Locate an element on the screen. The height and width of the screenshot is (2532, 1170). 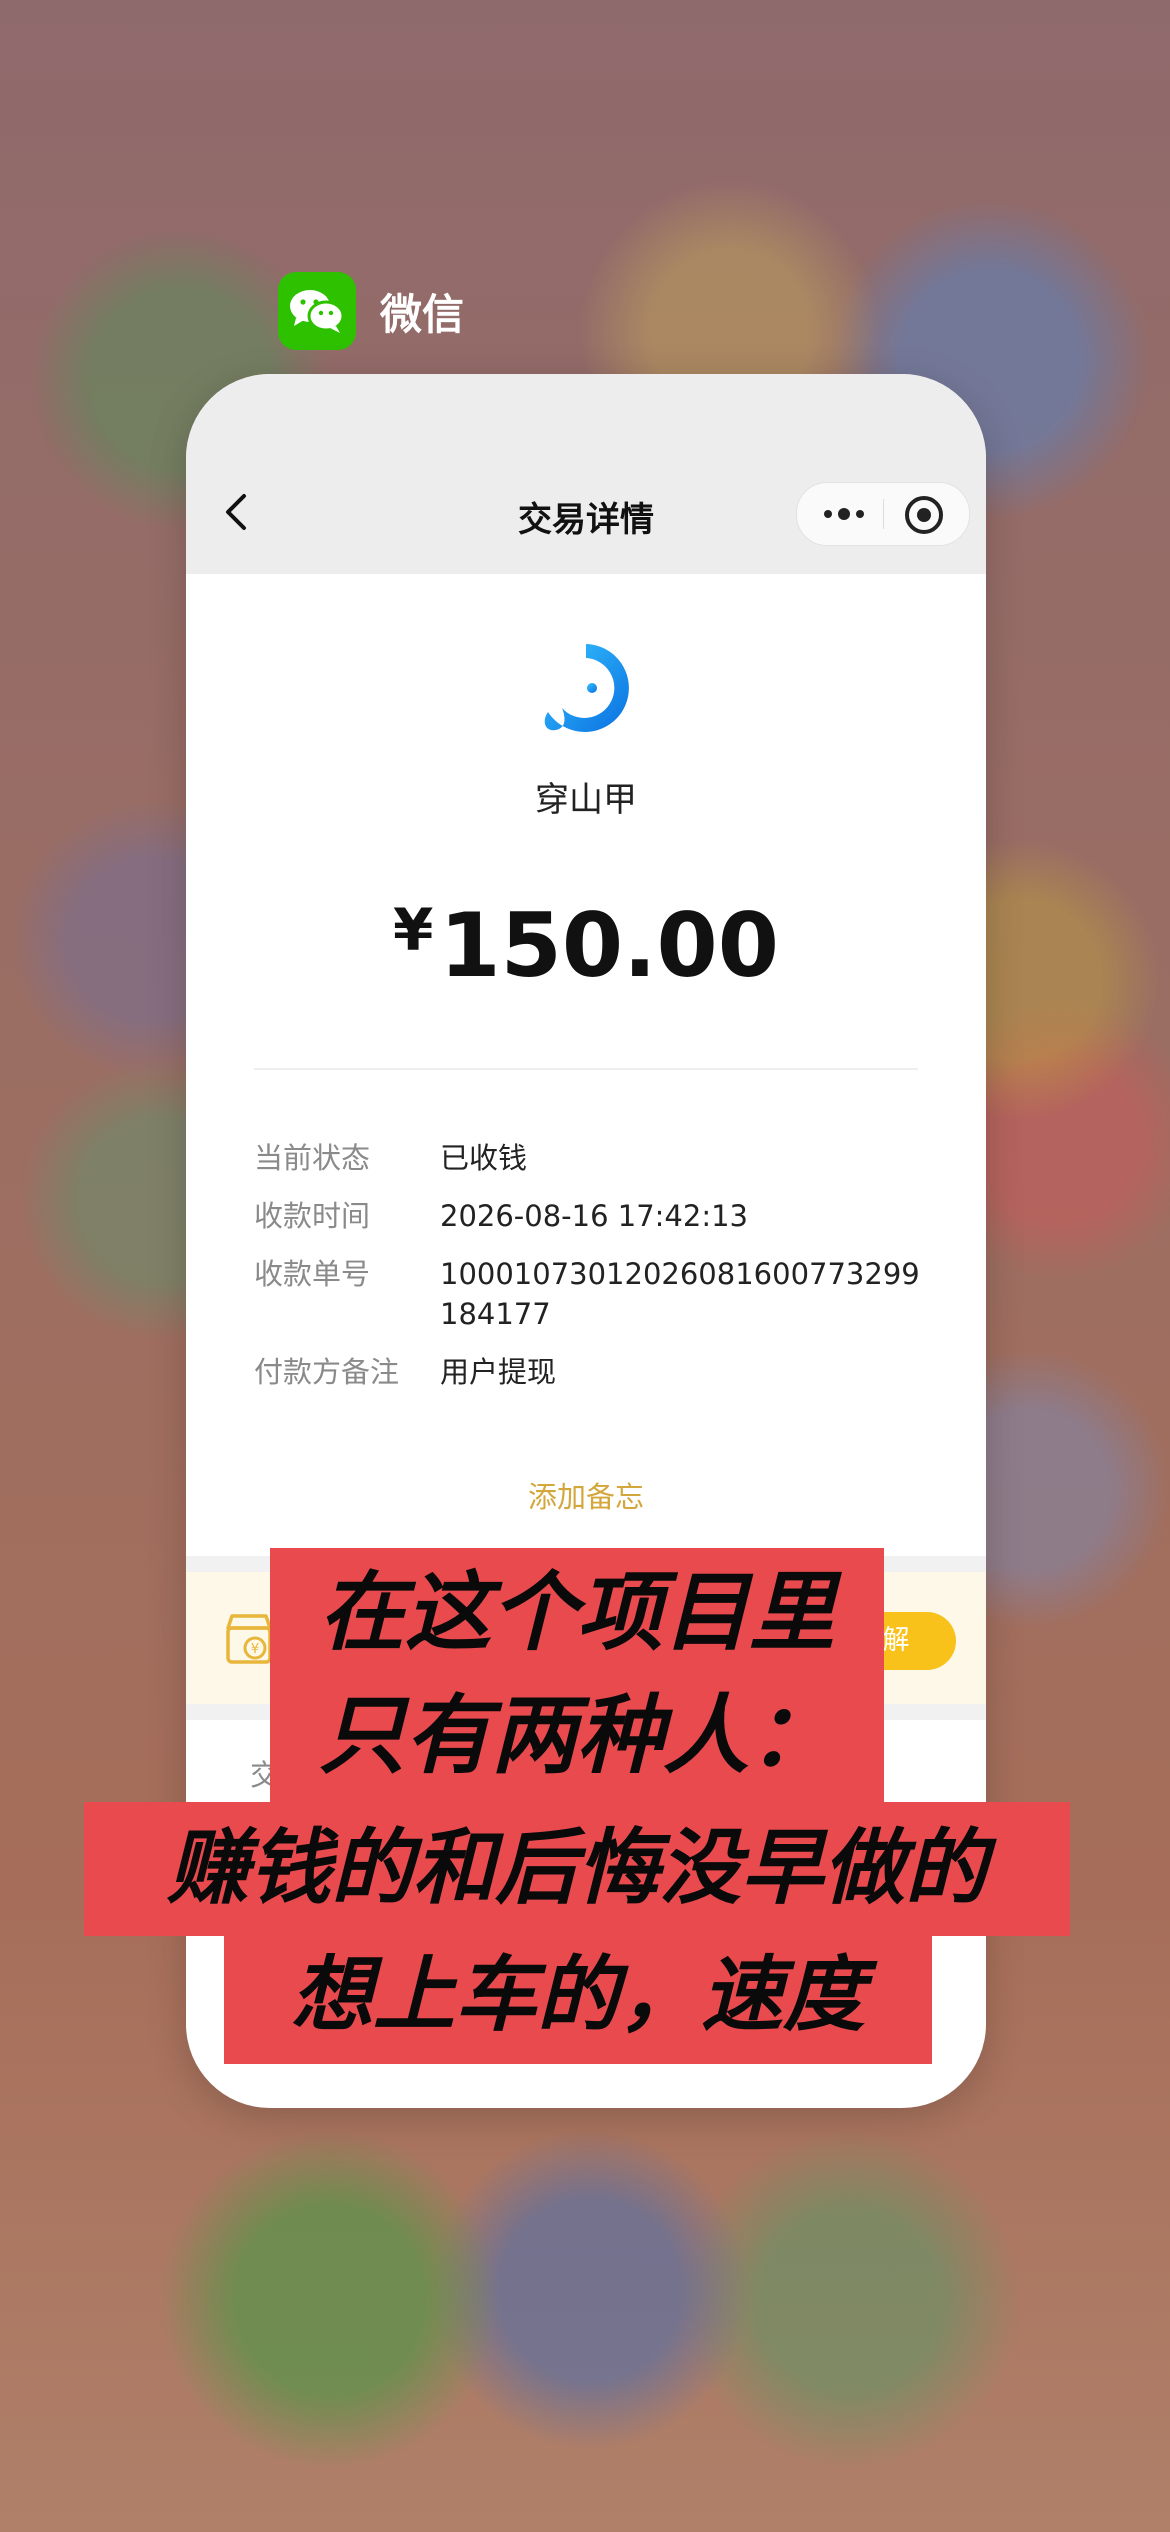
currency-symbol: ¥ is located at coordinates (413, 930).